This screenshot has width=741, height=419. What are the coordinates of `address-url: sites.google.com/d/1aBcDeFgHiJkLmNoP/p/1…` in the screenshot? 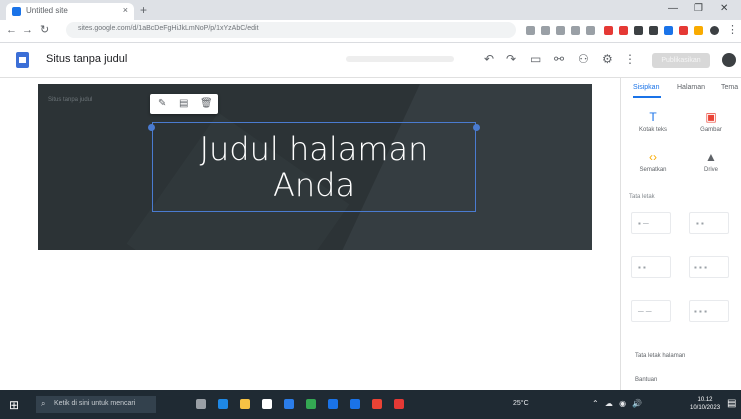 It's located at (168, 28).